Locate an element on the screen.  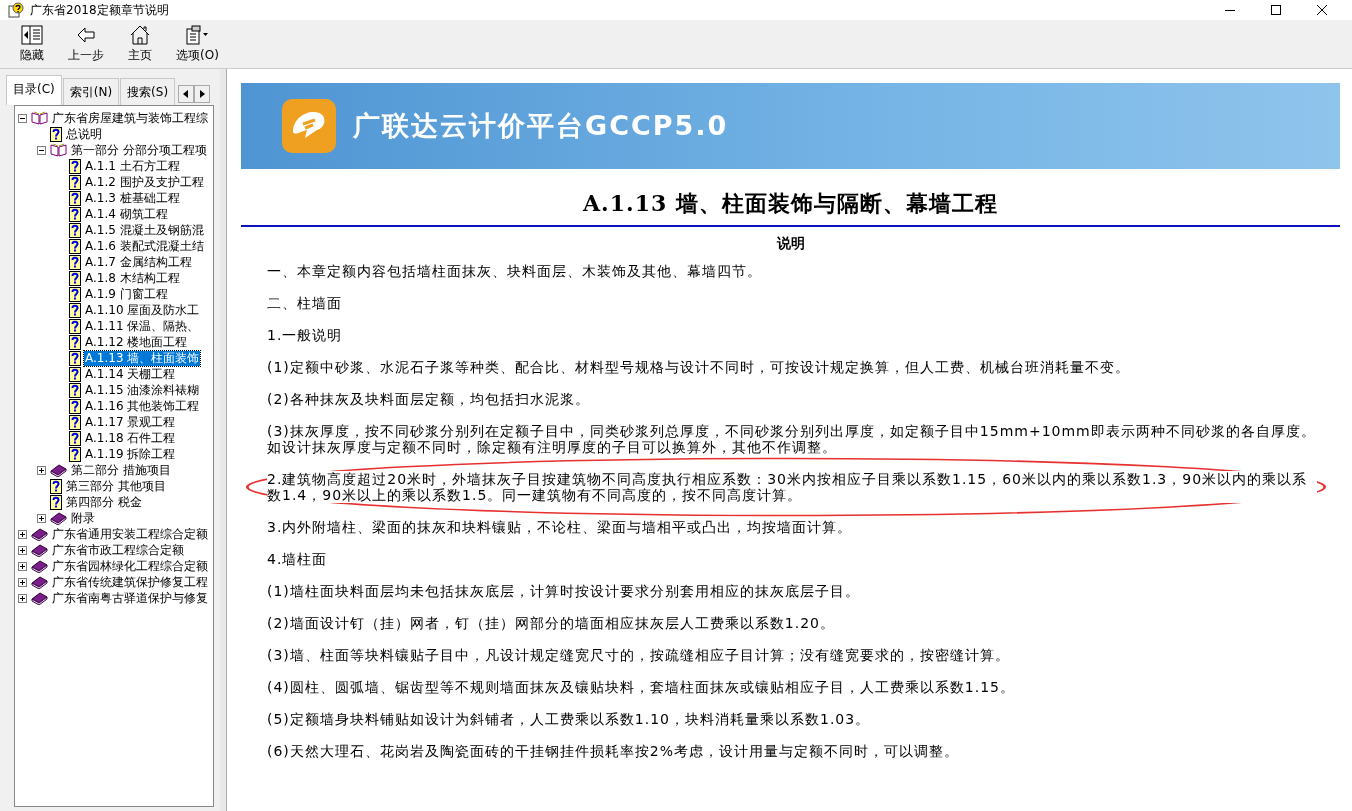
document-paragraph: 2.建筑物高度超过20米时，外墙抹灰子目按建筑物不同高度执行相应系数：30米内按相应子目乘以系数1.15，60米以内的乘以系数1.3，90米以内的乘以系数1.4，90米以上的乘以系数1.5。同一建筑物有不同高度的，按不同高度计算。 is located at coordinates (792, 487).